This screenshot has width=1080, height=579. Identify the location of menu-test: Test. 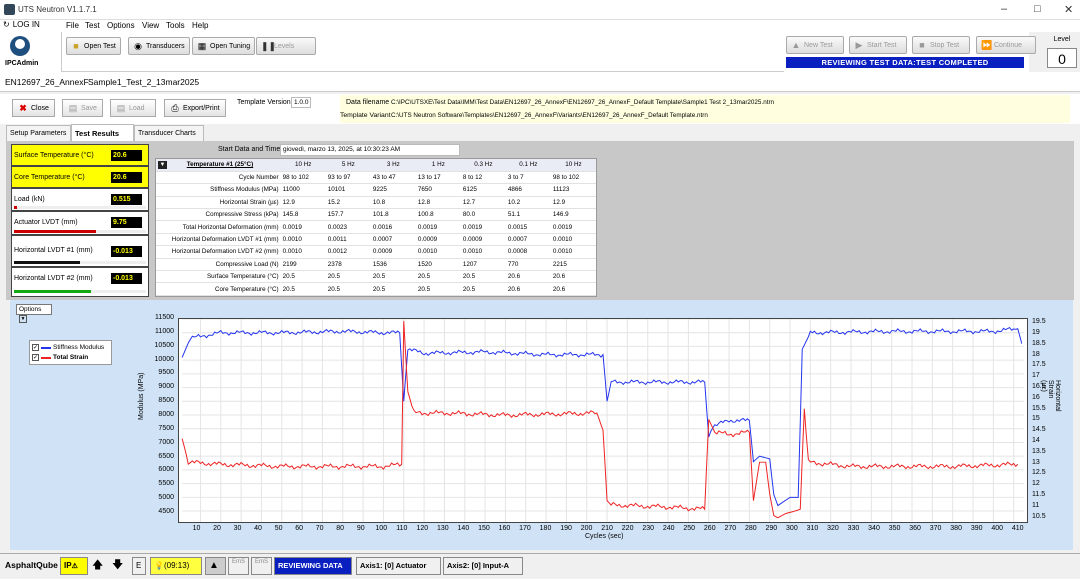
(92, 25).